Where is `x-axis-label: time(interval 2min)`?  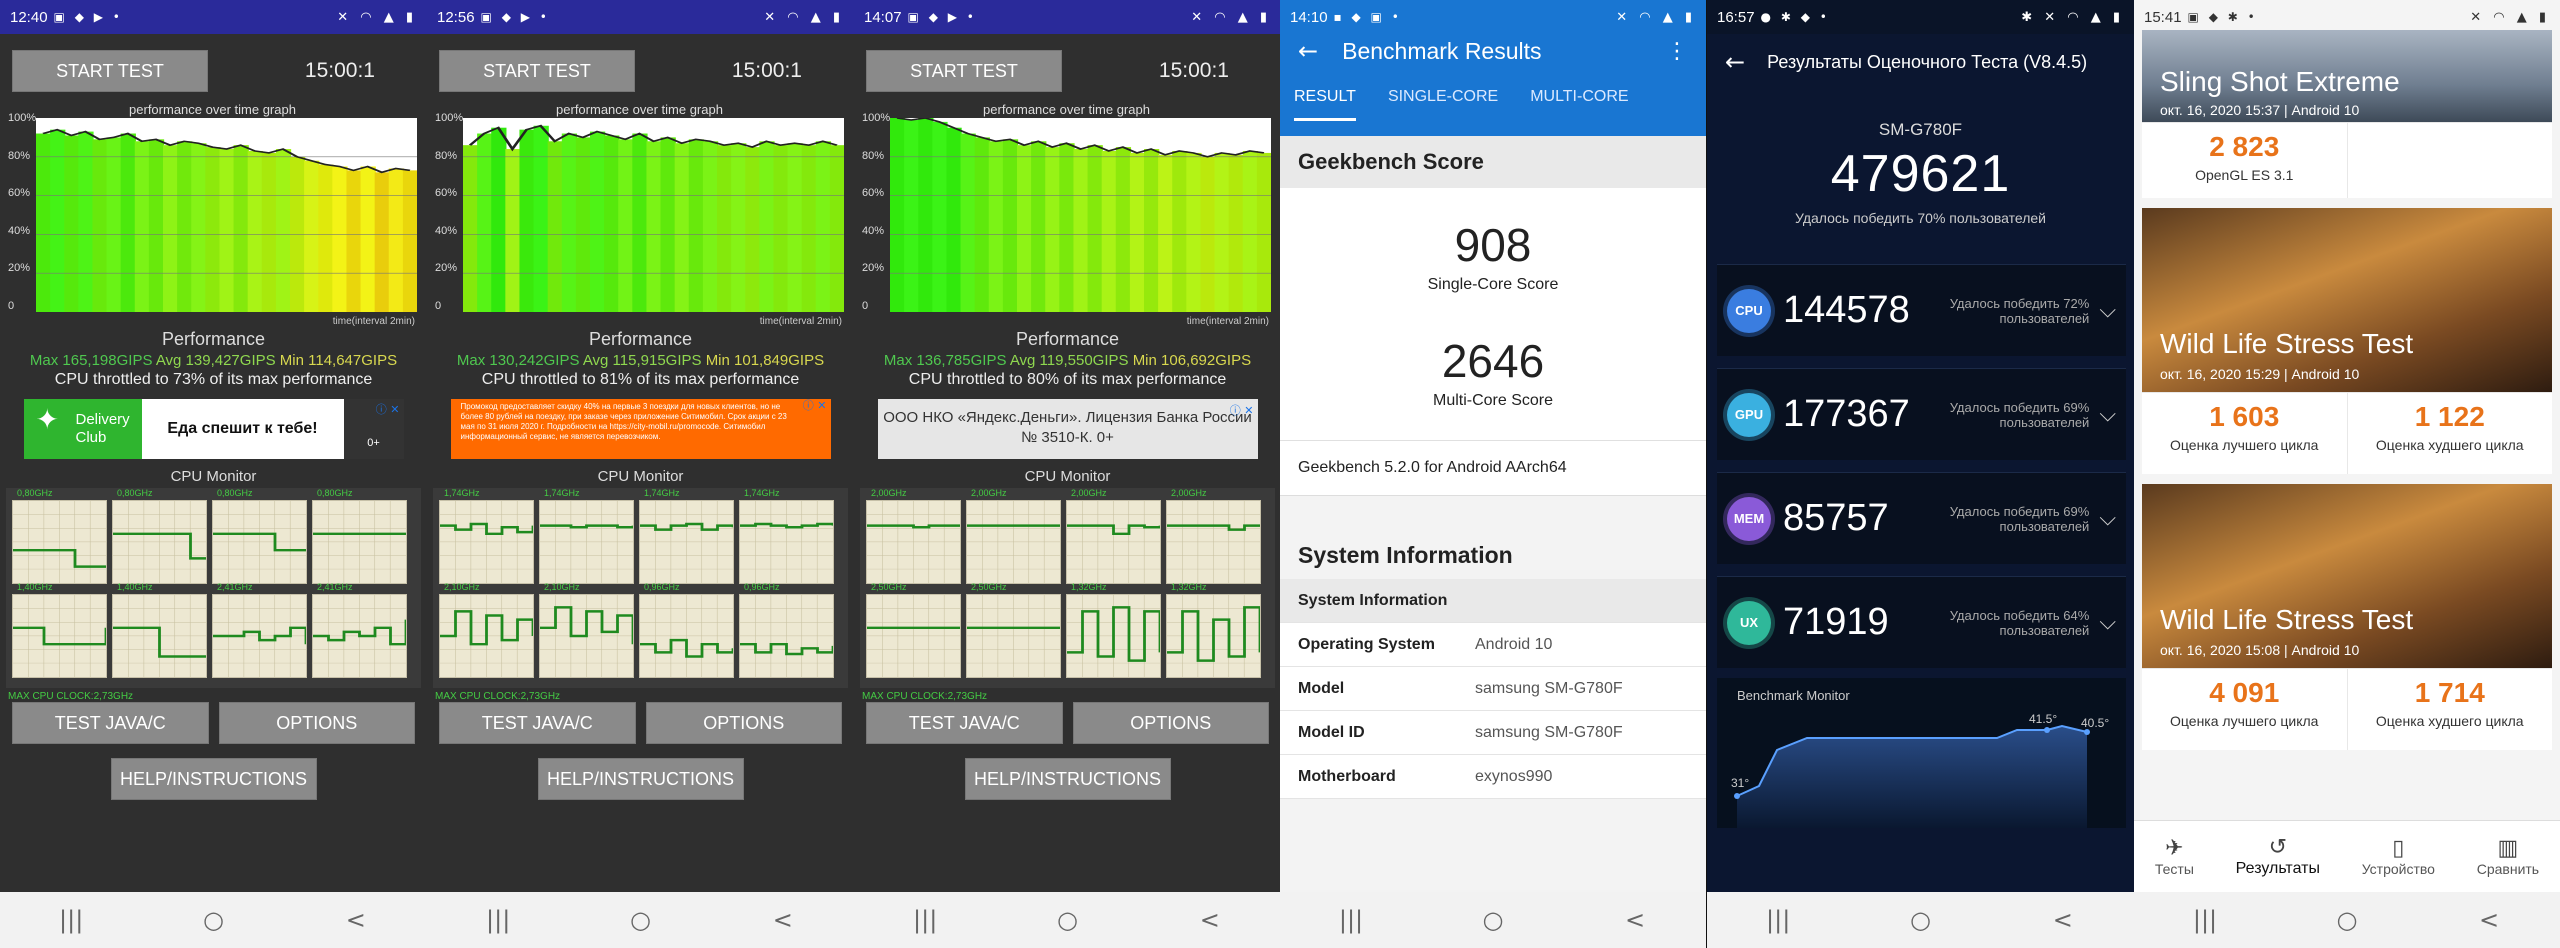 x-axis-label: time(interval 2min) is located at coordinates (800, 321).